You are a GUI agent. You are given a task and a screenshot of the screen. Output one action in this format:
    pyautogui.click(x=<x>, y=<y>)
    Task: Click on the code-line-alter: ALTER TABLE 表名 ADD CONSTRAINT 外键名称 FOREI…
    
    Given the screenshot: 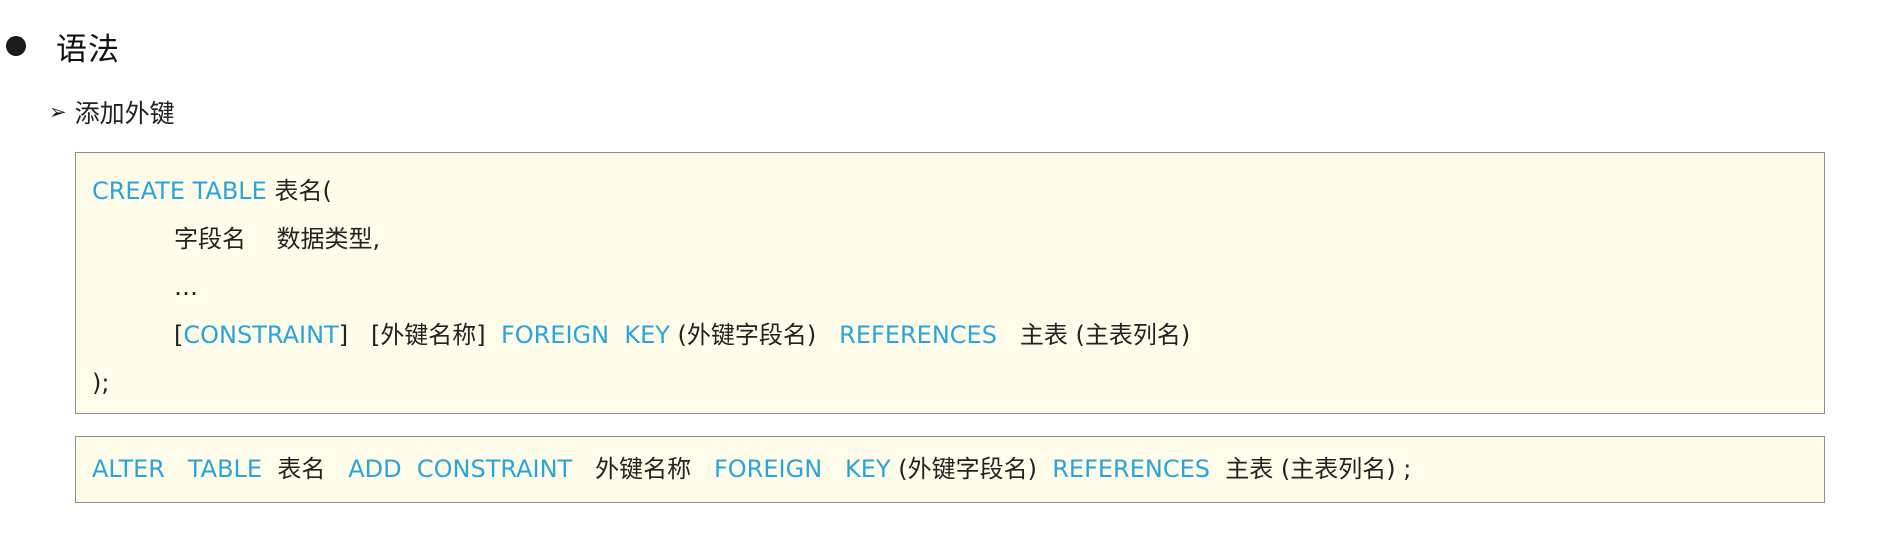 What is the action you would take?
    pyautogui.click(x=751, y=469)
    